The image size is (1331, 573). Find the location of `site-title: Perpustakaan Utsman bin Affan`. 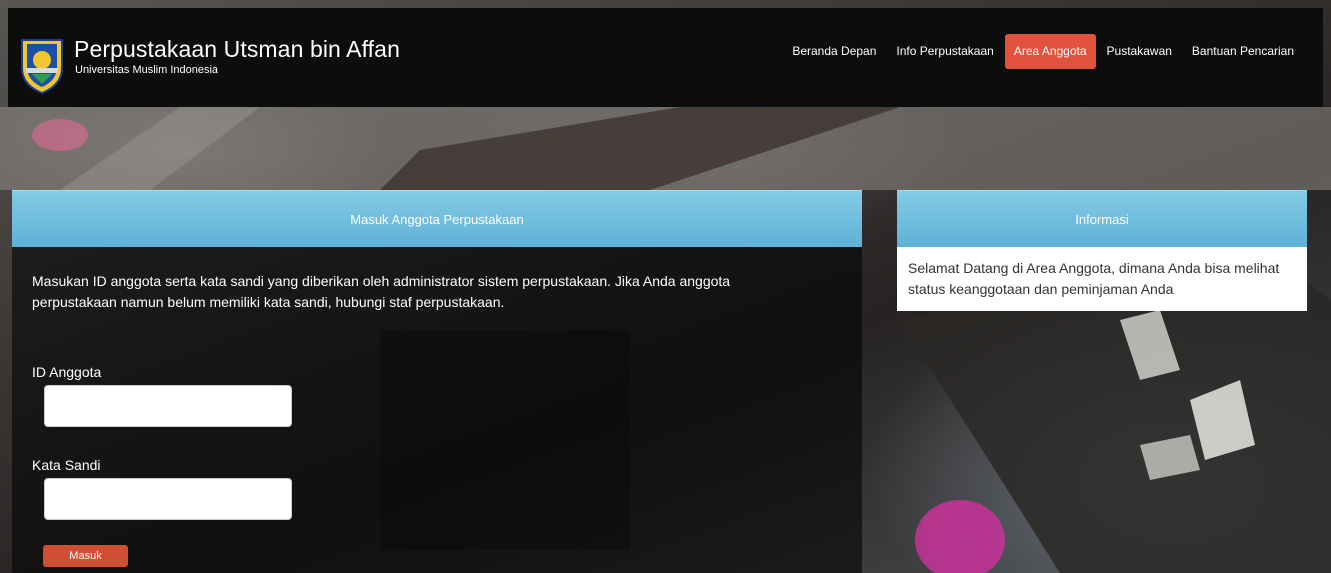

site-title: Perpustakaan Utsman bin Affan is located at coordinates (237, 49).